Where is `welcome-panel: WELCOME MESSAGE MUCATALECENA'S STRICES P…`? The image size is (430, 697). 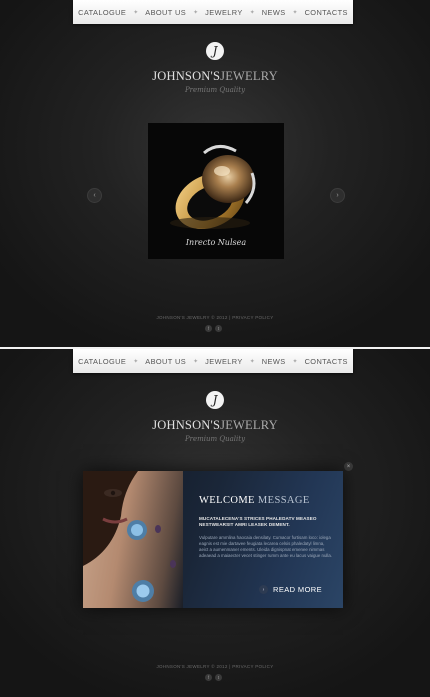
welcome-panel: WELCOME MESSAGE MUCATALECENA'S STRICES P… is located at coordinates (213, 539).